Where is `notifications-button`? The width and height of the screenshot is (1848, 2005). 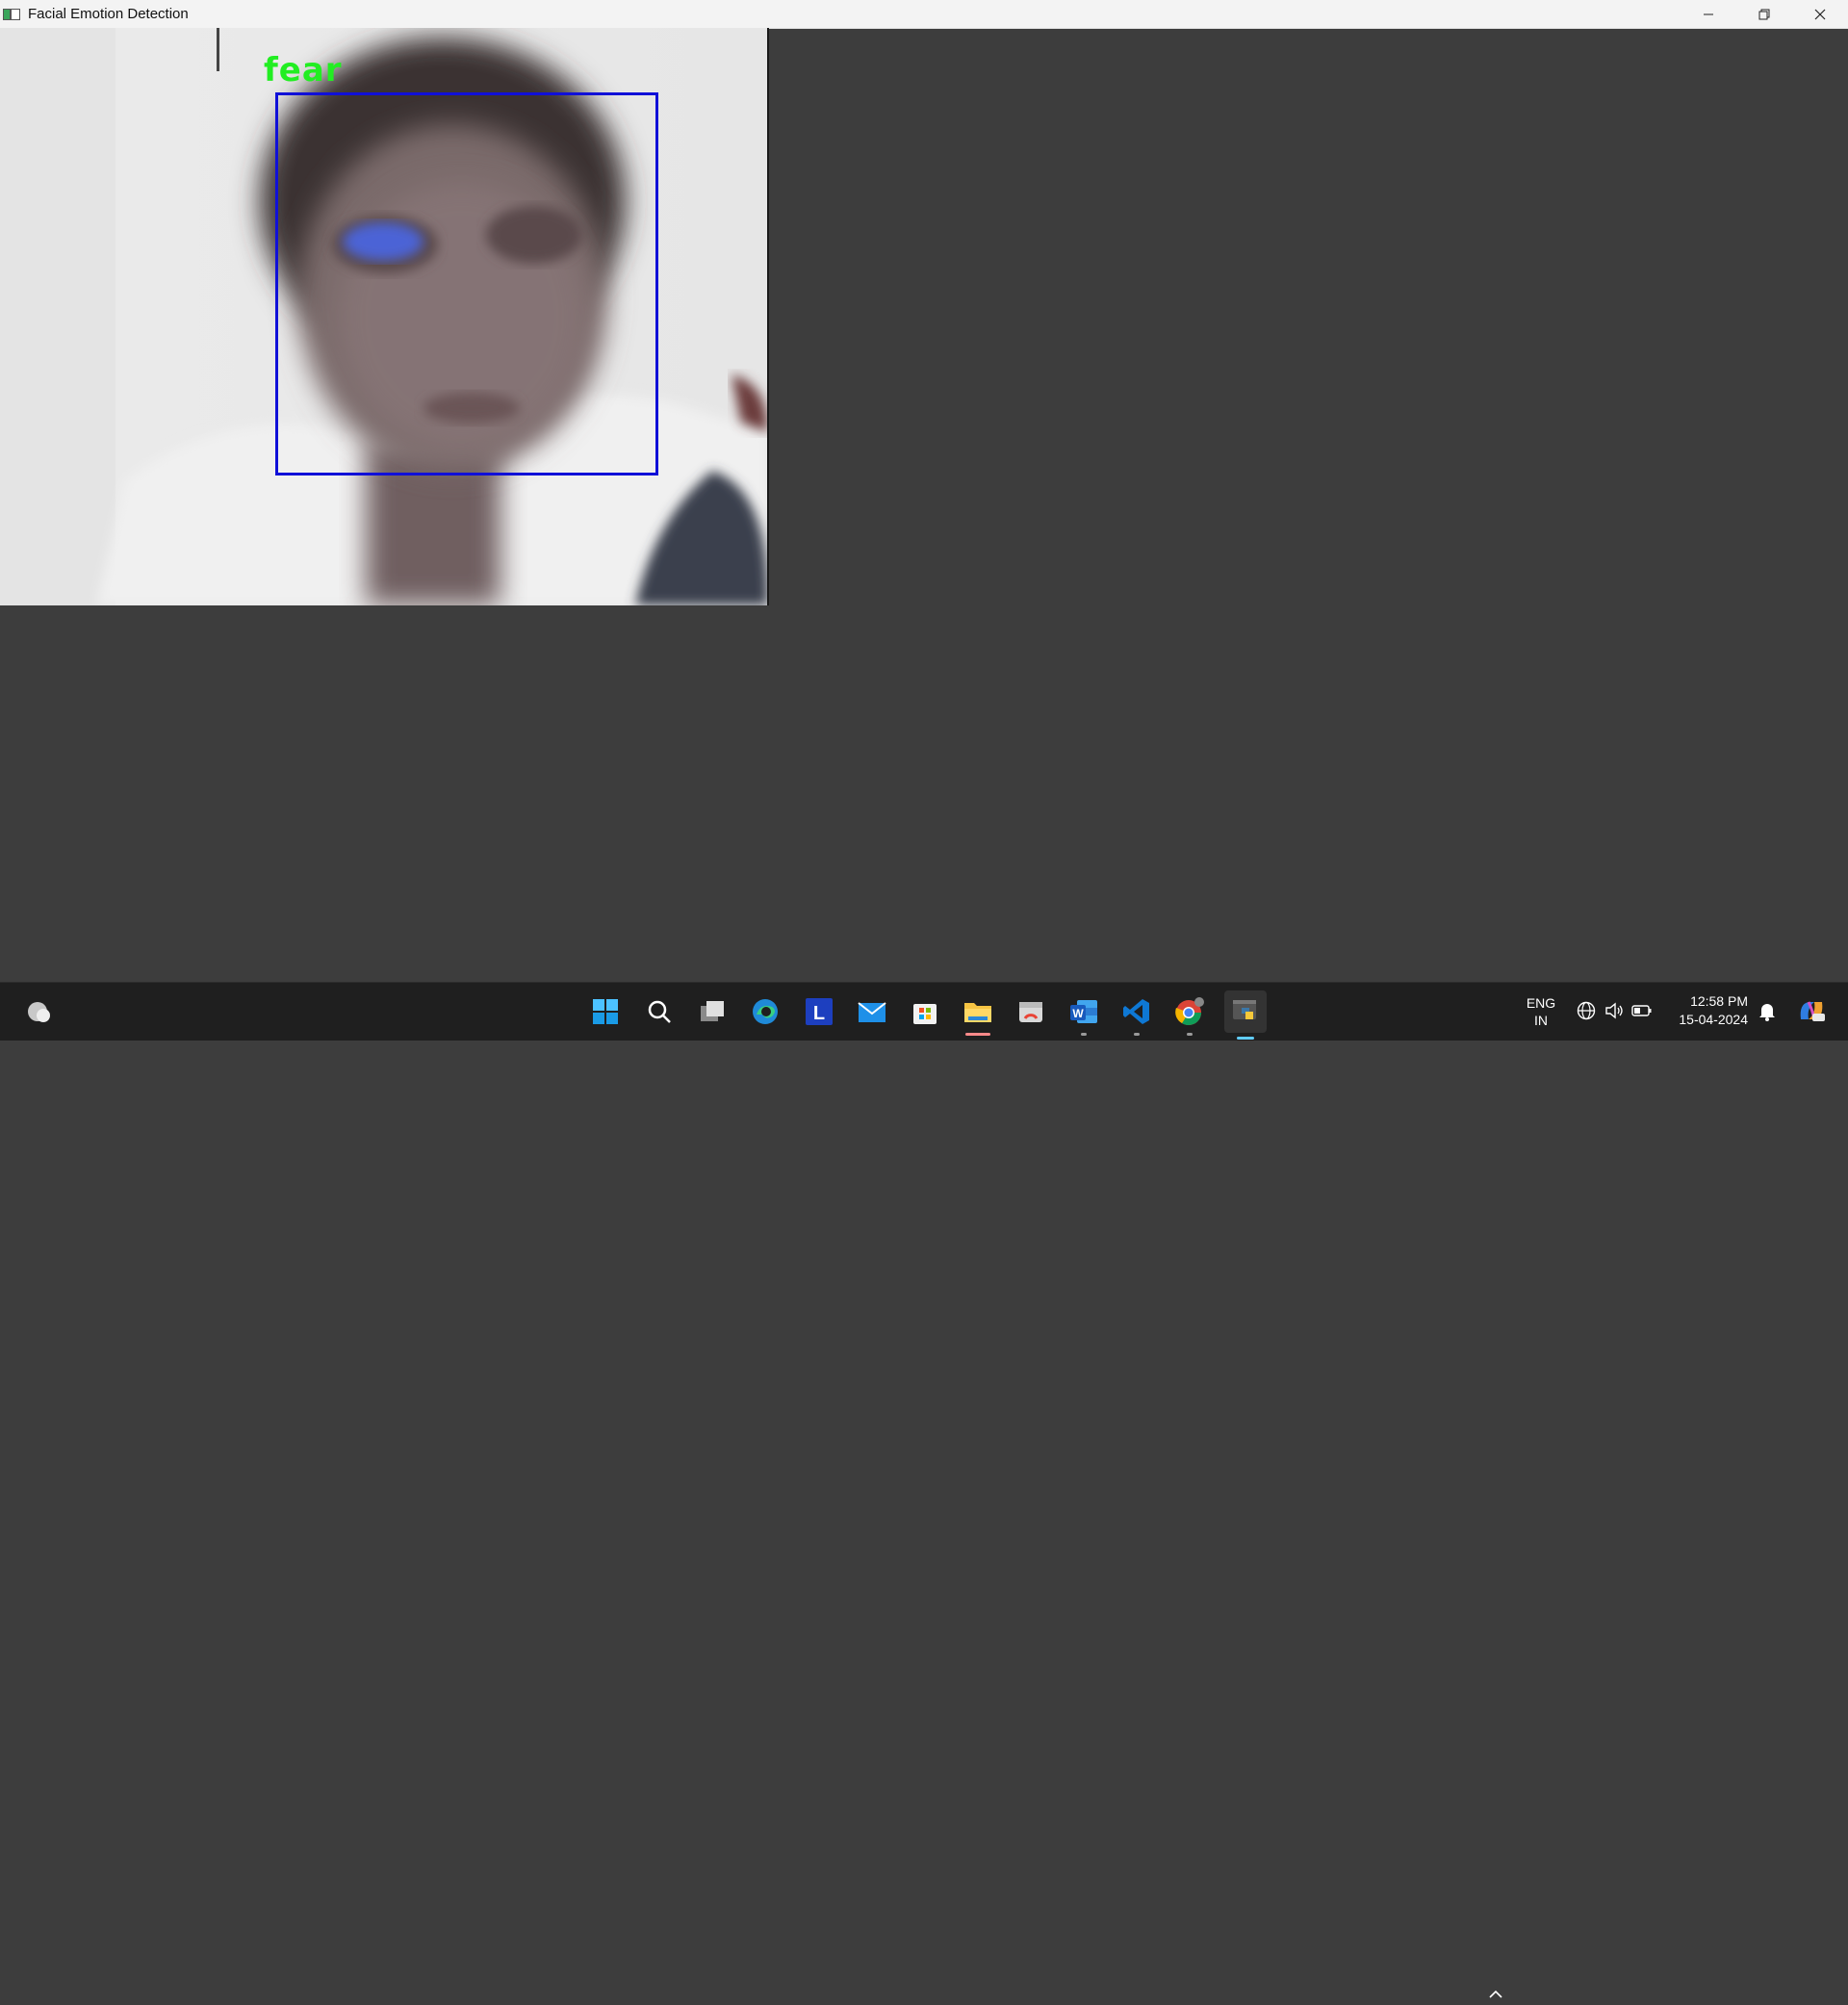 notifications-button is located at coordinates (1767, 1011).